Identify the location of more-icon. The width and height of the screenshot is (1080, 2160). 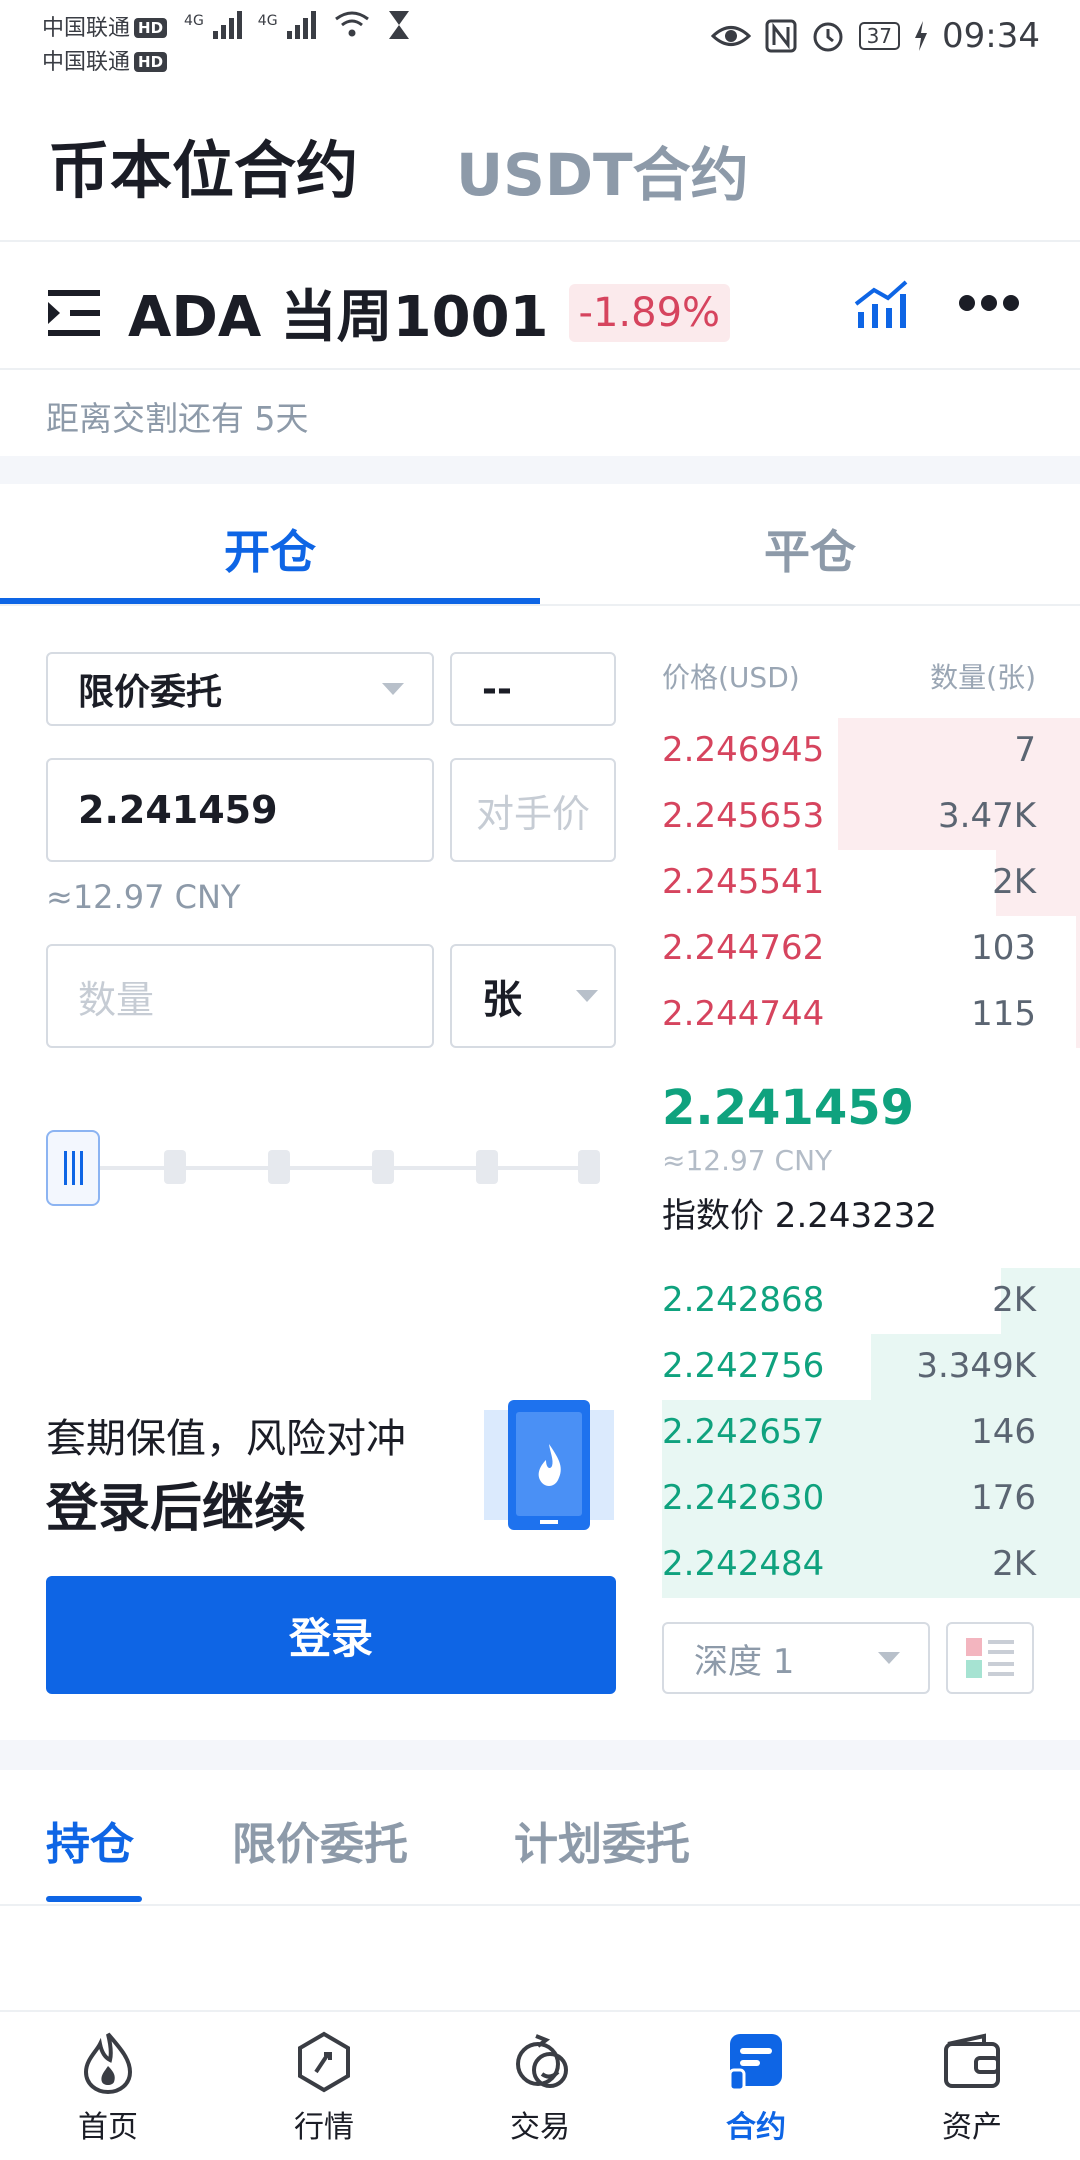
(989, 303).